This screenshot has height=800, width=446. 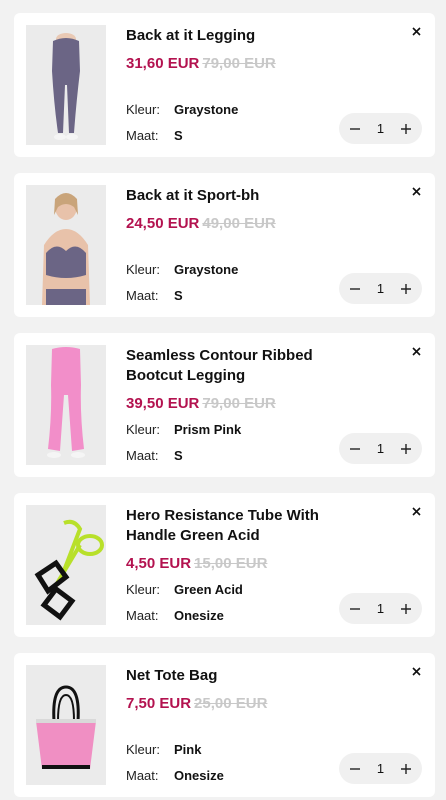 What do you see at coordinates (183, 430) in the screenshot?
I see `color-attribute: Kleur: Prism Pink` at bounding box center [183, 430].